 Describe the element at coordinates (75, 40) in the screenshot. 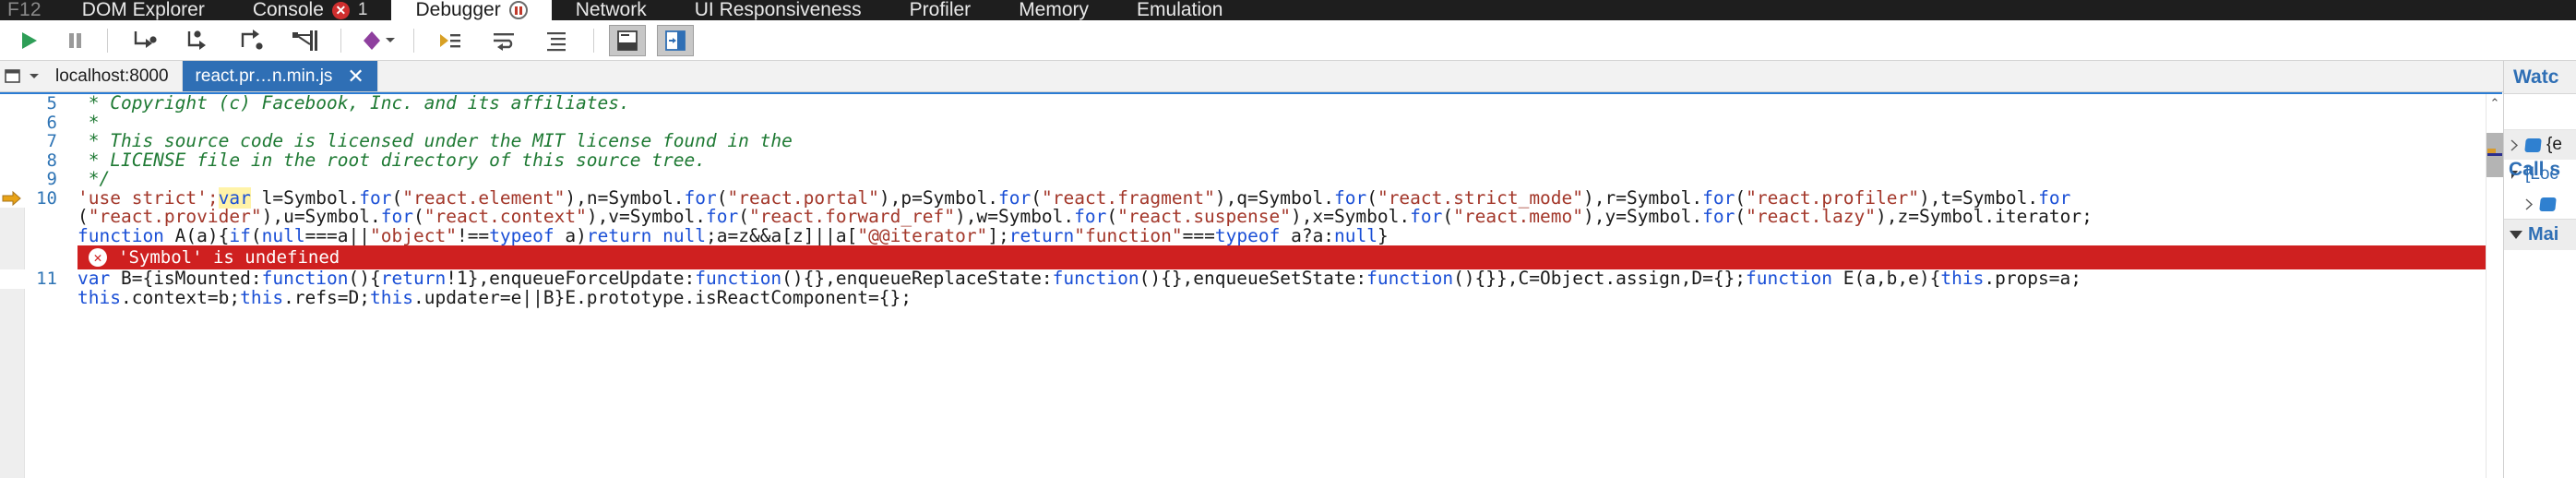

I see `break-all-button` at that location.